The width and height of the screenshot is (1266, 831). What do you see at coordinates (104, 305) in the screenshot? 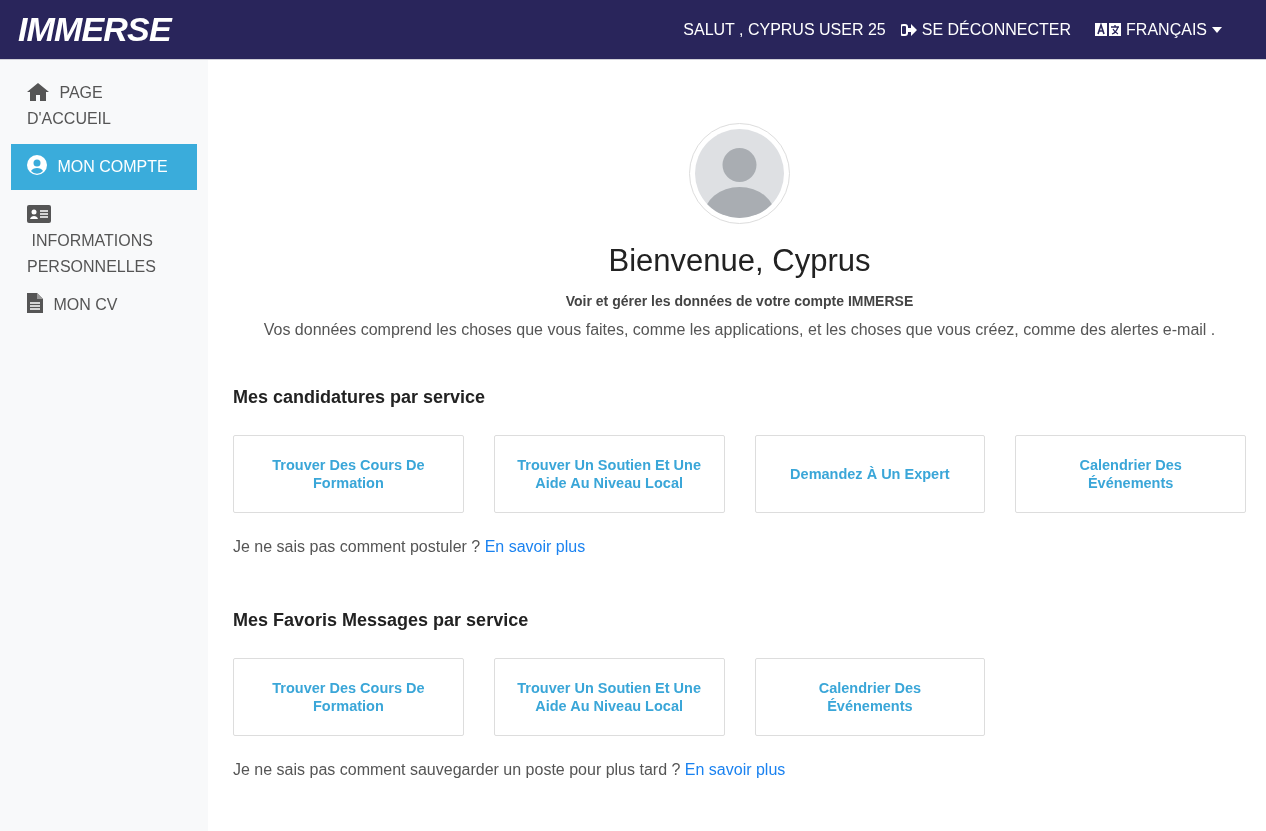
I see `sidebar-item: MON CV` at bounding box center [104, 305].